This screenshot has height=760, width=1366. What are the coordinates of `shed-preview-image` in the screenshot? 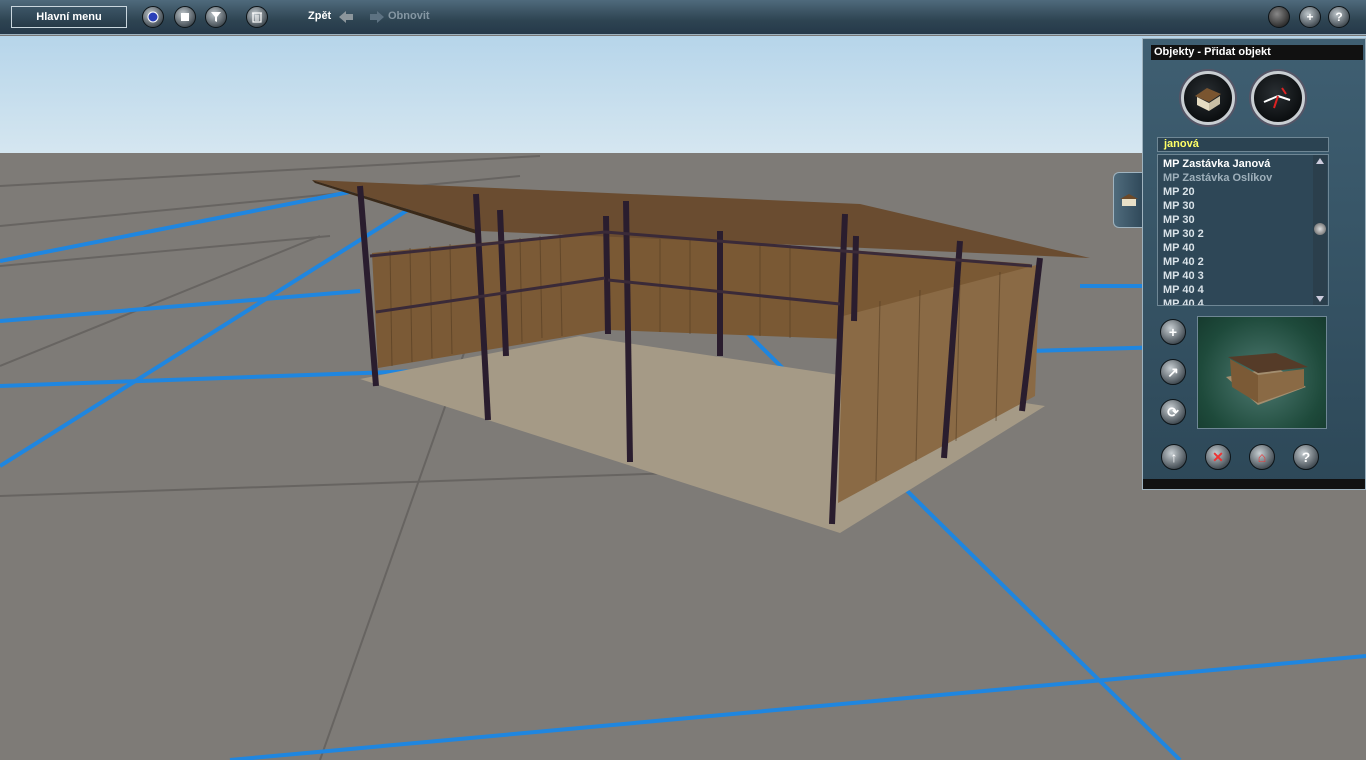 It's located at (1267, 379).